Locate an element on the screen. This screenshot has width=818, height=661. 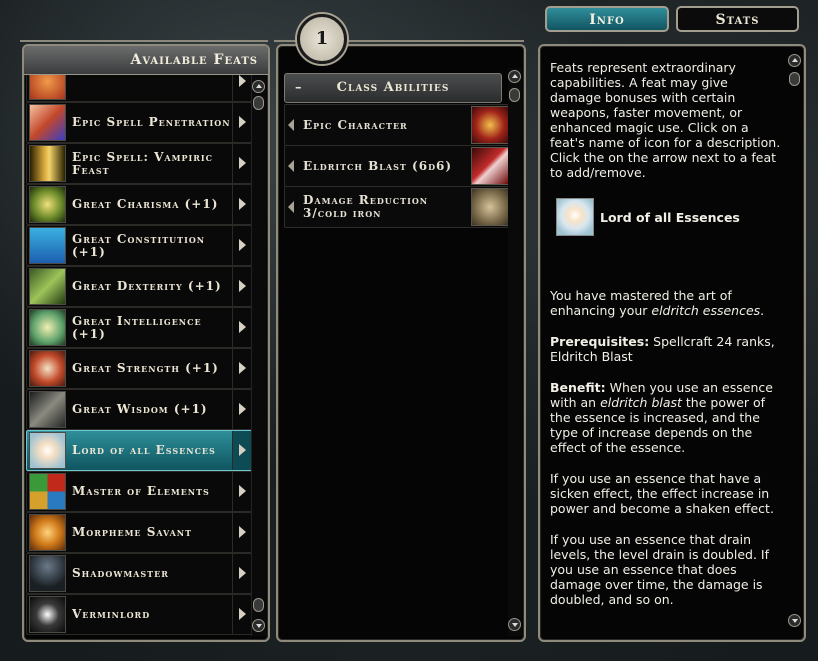
left-ornament-line is located at coordinates (144, 41).